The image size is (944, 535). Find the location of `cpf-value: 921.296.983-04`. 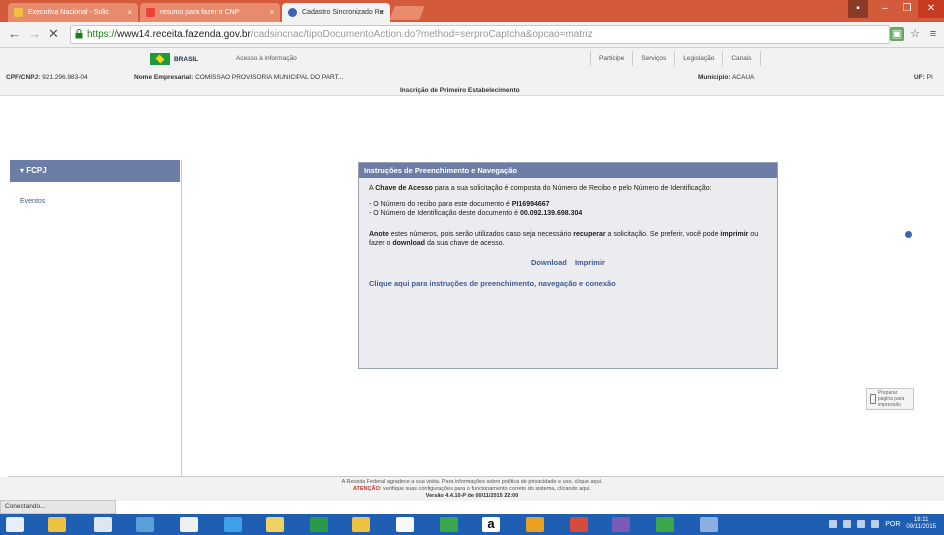

cpf-value: 921.296.983-04 is located at coordinates (65, 77).